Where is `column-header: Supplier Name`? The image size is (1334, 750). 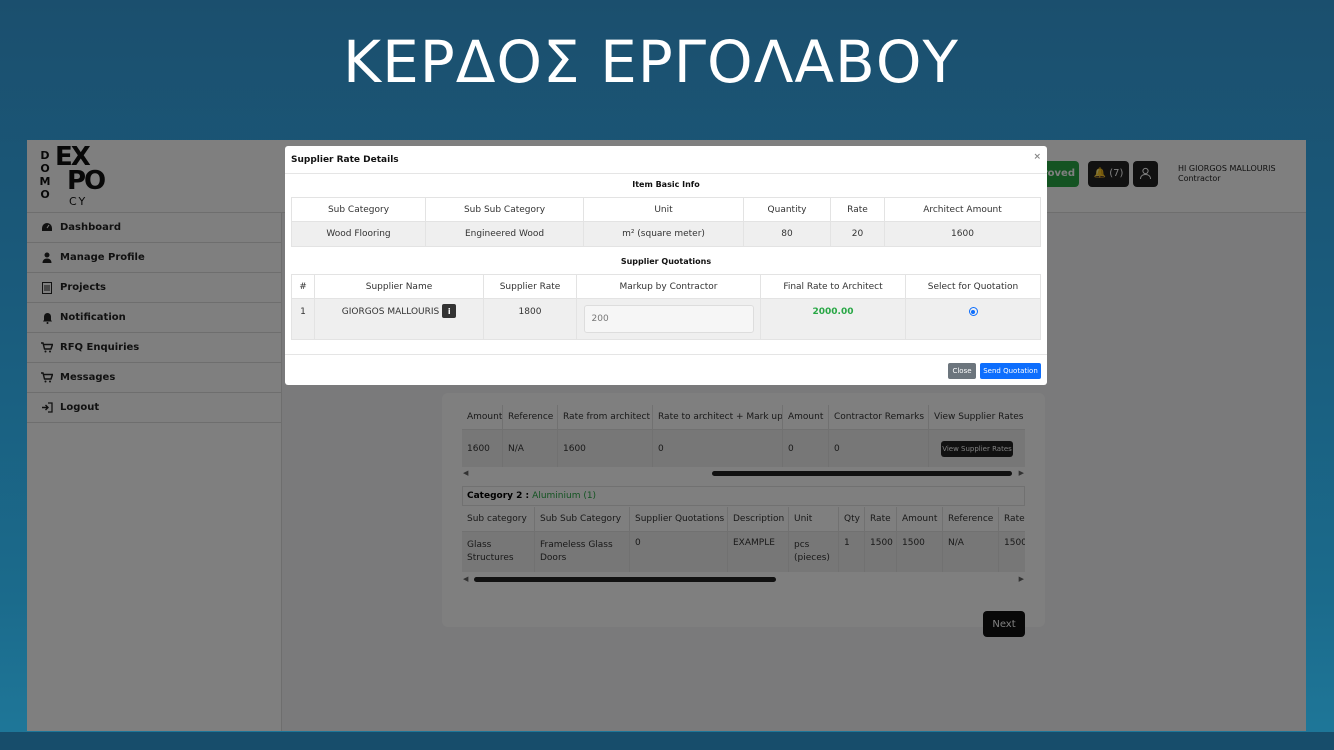 column-header: Supplier Name is located at coordinates (399, 286).